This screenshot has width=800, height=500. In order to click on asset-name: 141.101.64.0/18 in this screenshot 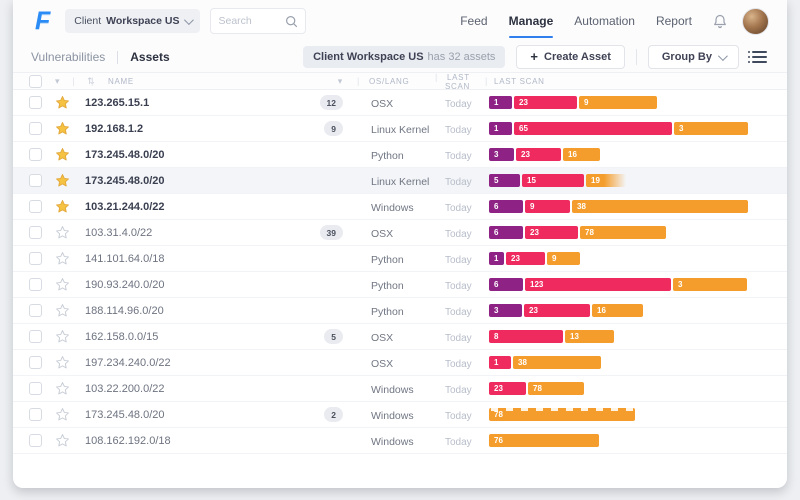, I will do `click(125, 259)`.